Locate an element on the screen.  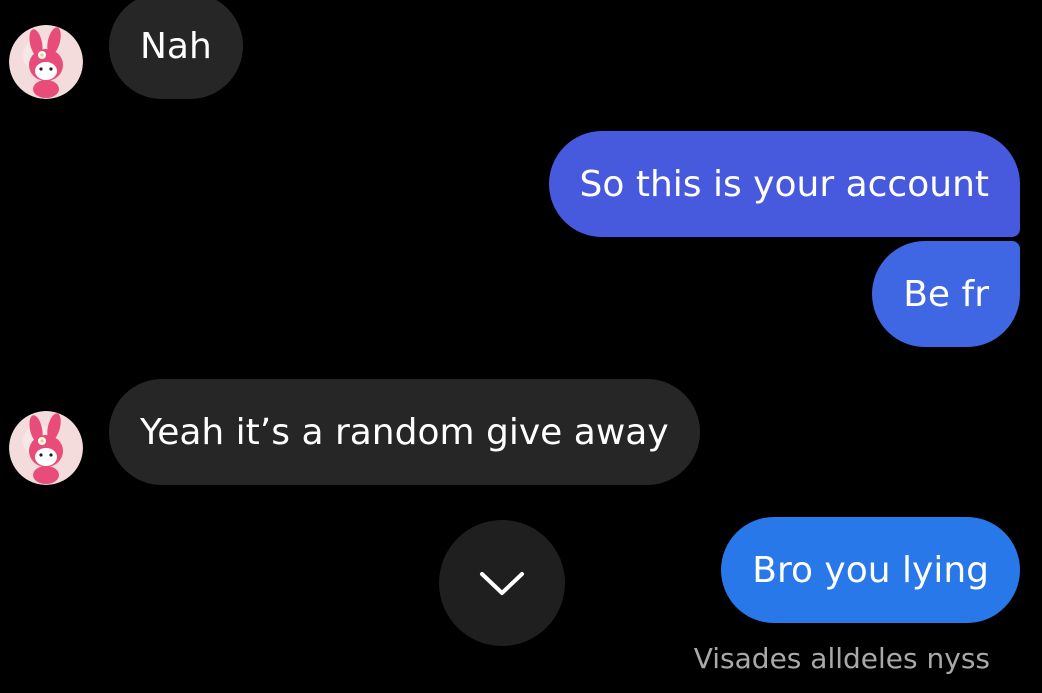
message-text: Yeah it’s a random give away is located at coordinates (404, 432).